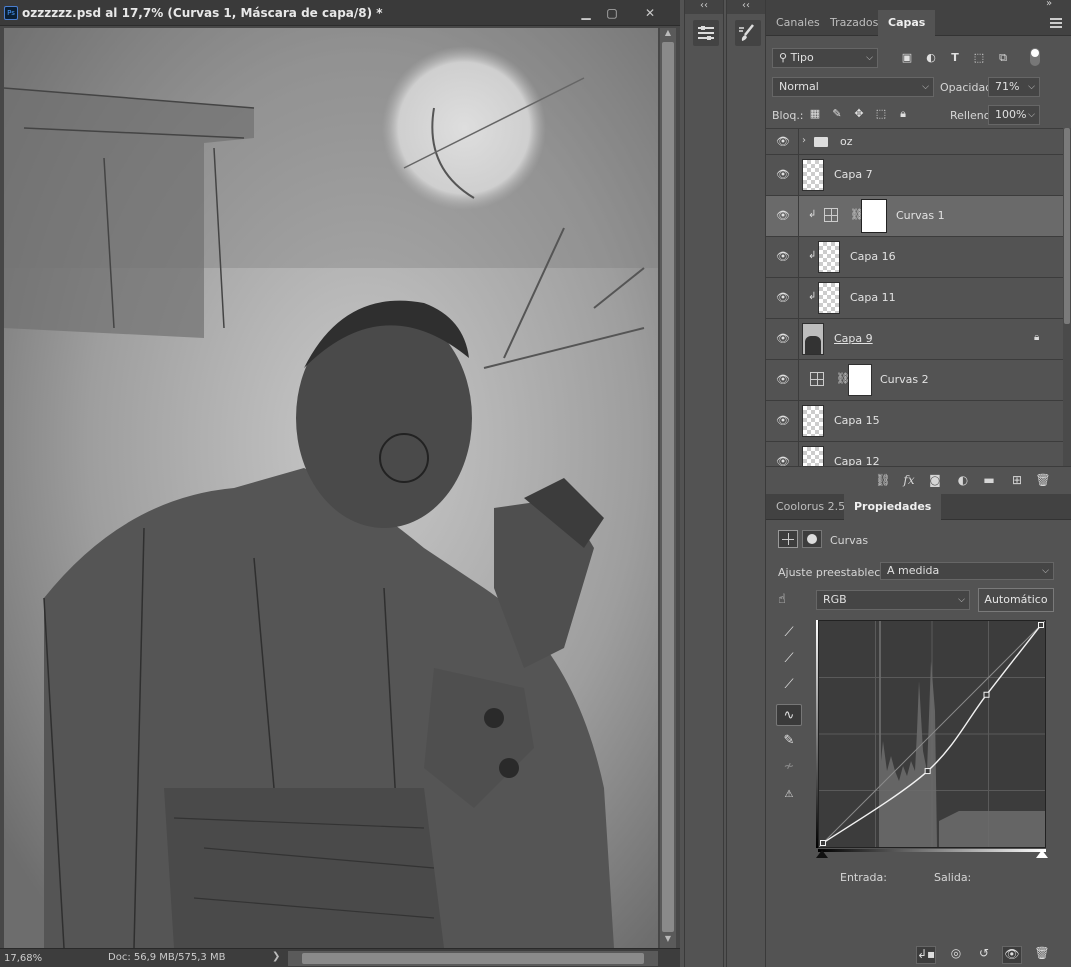 The image size is (1071, 967). What do you see at coordinates (955, 58) in the screenshot?
I see `filter-type-icon: T` at bounding box center [955, 58].